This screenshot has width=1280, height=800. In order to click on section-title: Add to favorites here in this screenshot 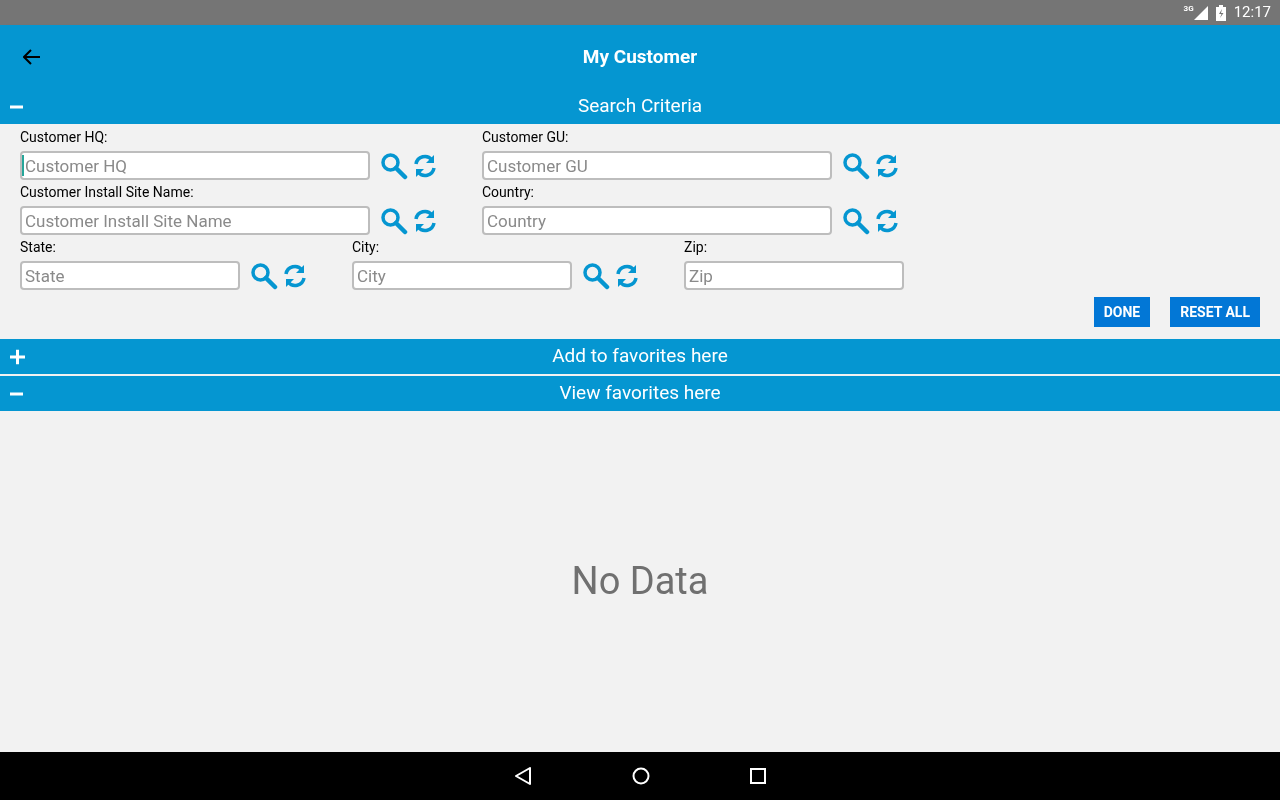, I will do `click(640, 356)`.